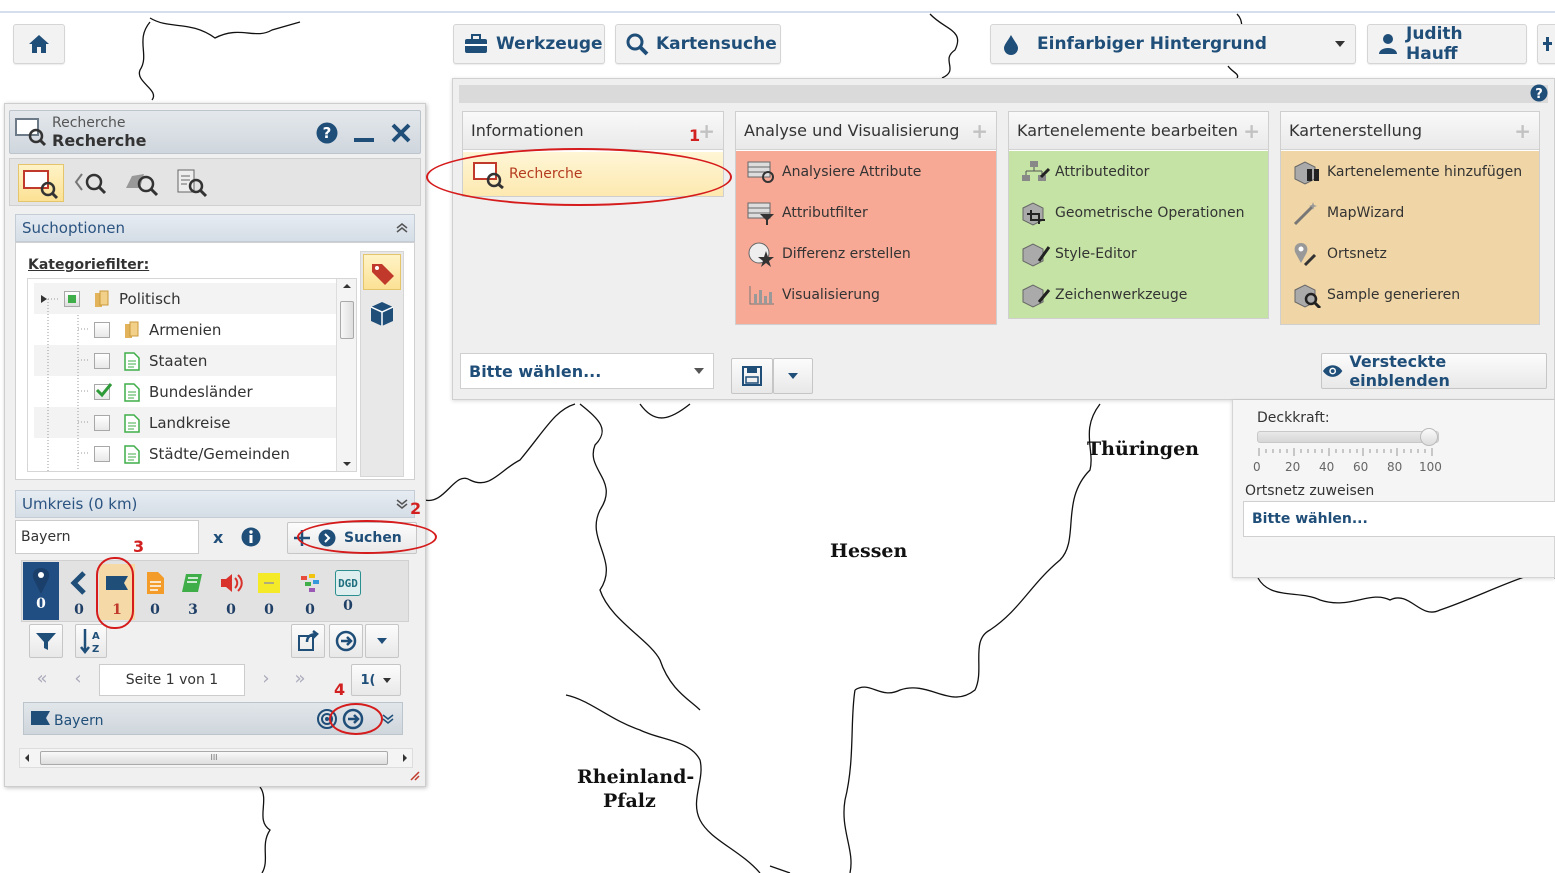 The image size is (1555, 873). I want to click on save-button, so click(752, 376).